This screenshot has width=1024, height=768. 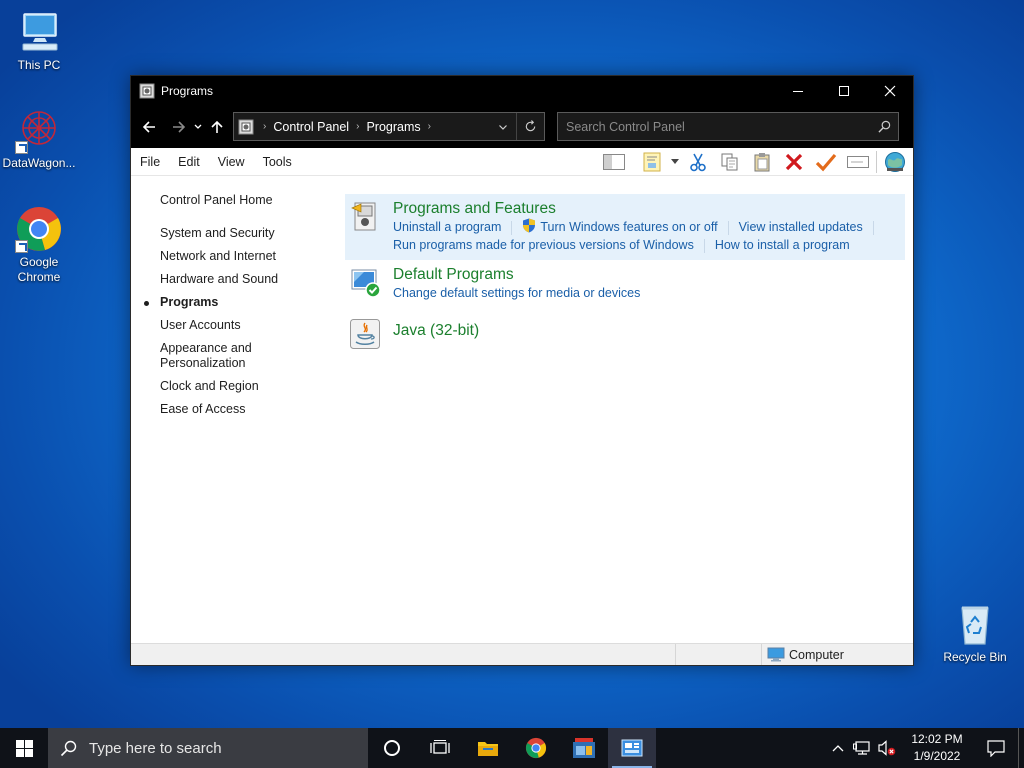 What do you see at coordinates (996, 748) in the screenshot?
I see `notifications-button` at bounding box center [996, 748].